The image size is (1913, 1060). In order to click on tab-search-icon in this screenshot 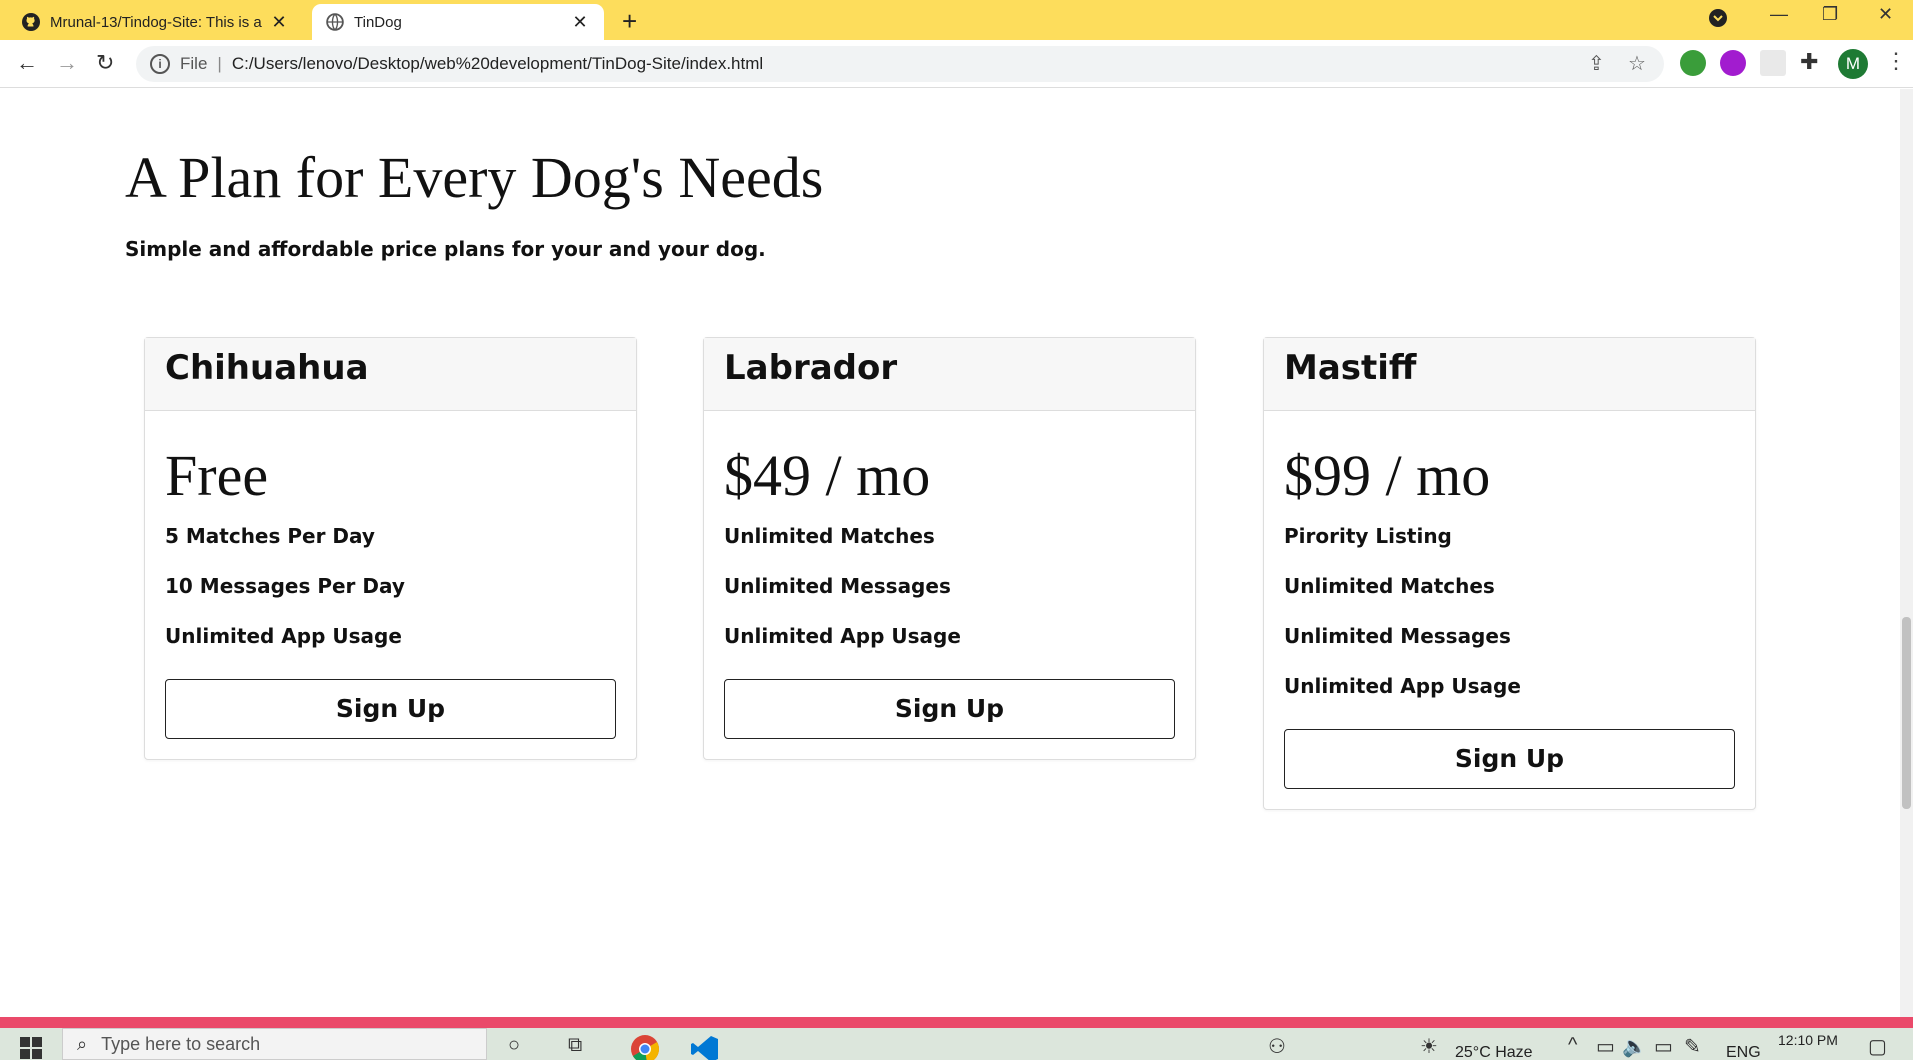, I will do `click(1718, 20)`.